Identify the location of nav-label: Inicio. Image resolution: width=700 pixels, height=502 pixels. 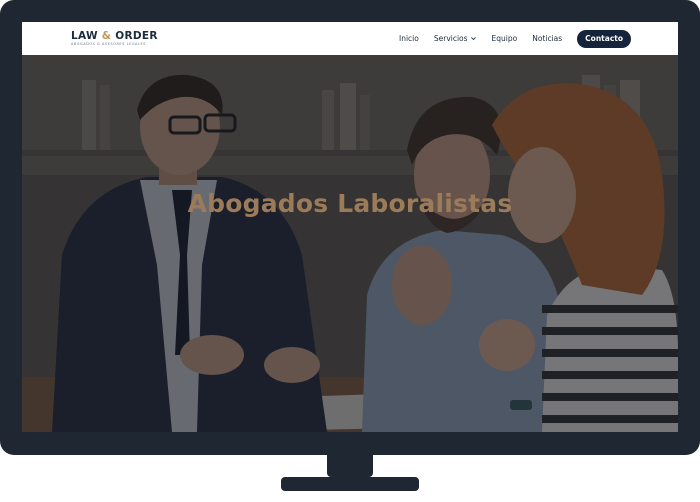
(409, 38).